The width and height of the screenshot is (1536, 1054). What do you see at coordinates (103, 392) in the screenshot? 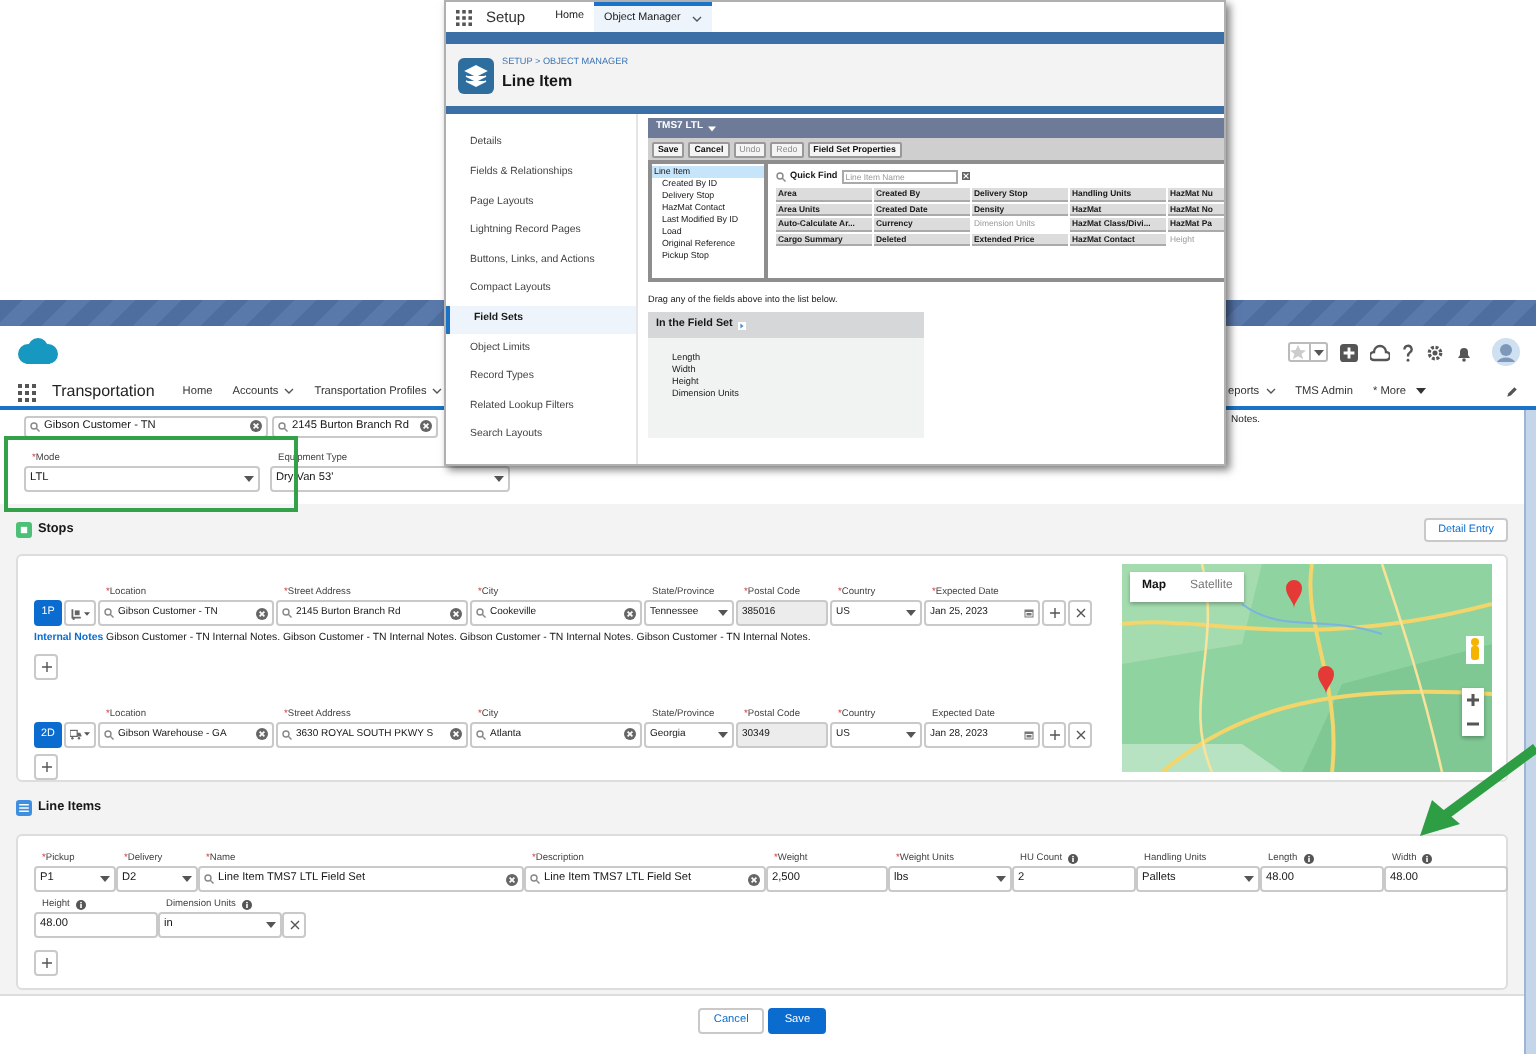
I see `app-name: Transportation` at bounding box center [103, 392].